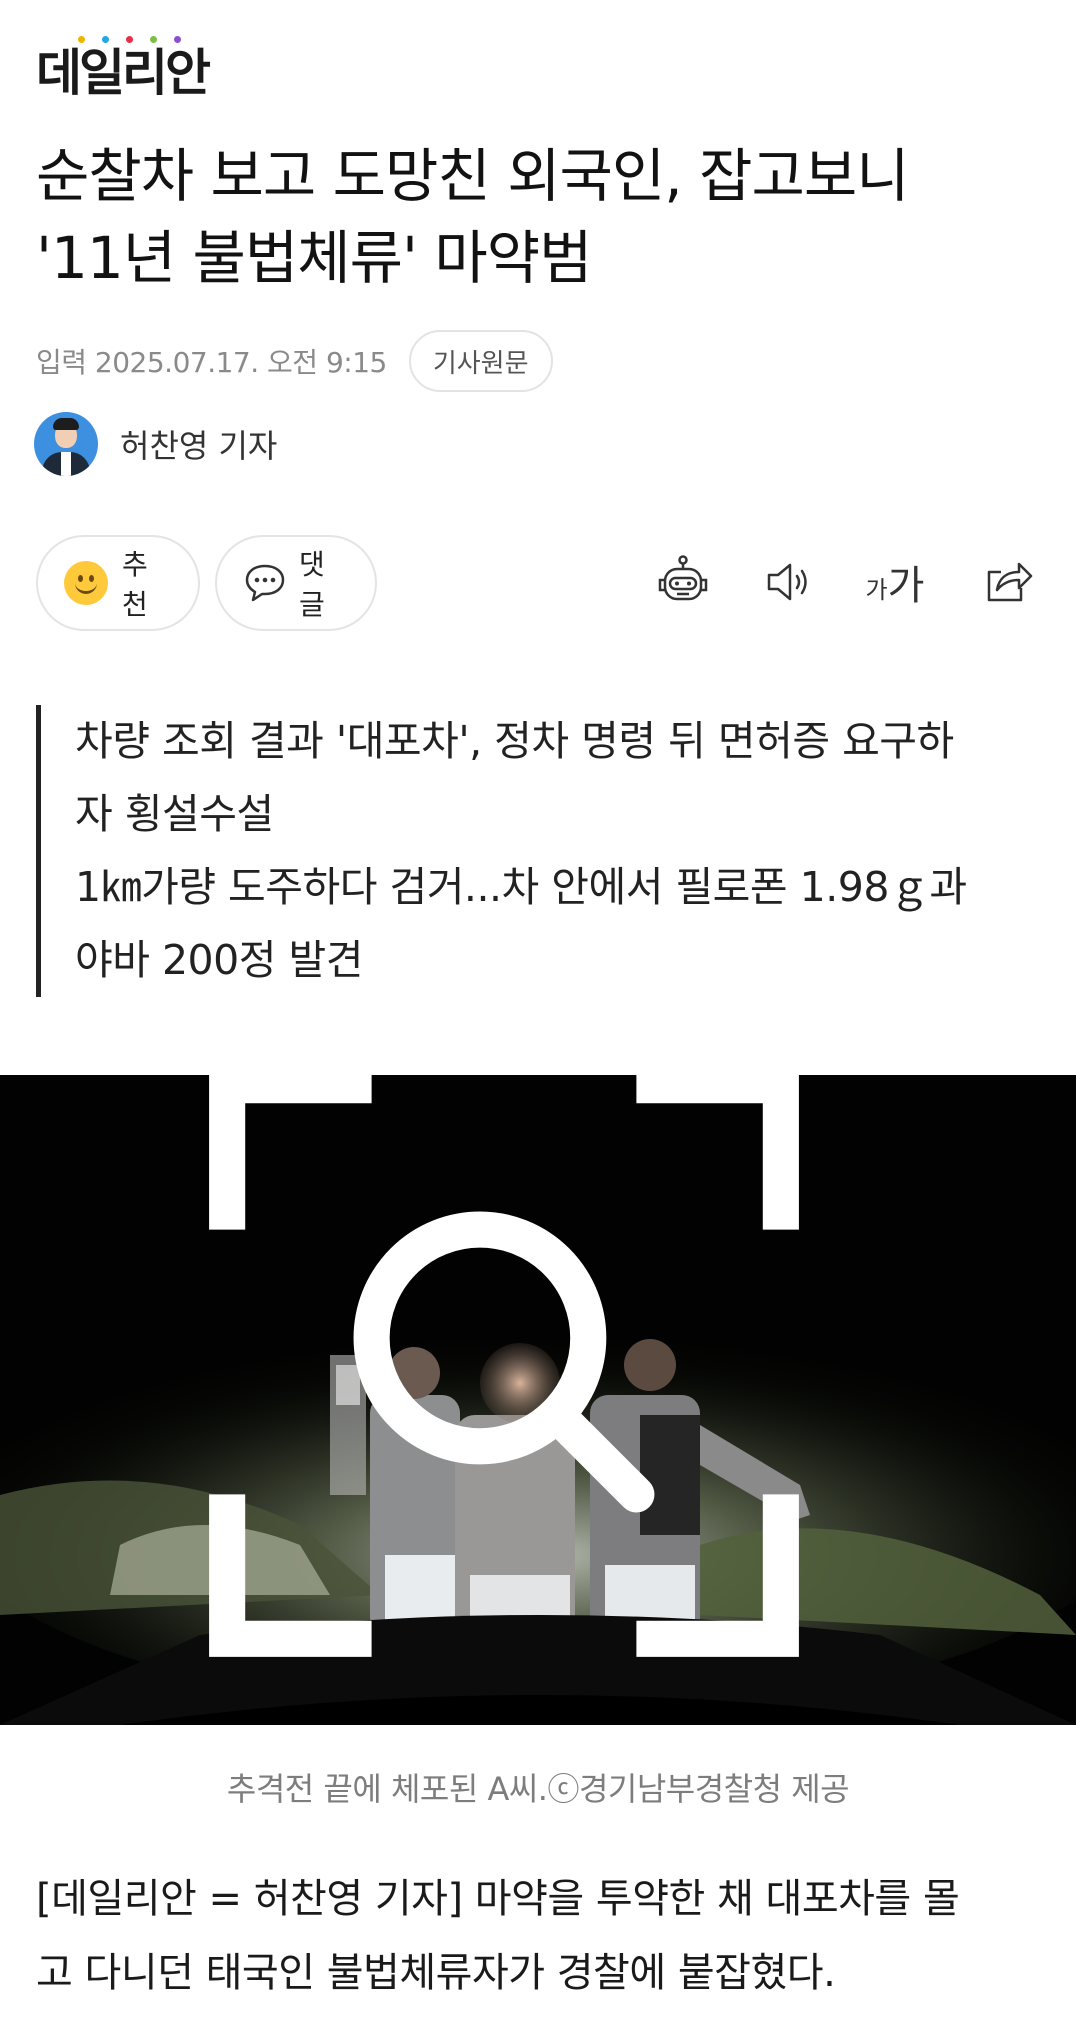 This screenshot has width=1076, height=2028. What do you see at coordinates (118, 583) in the screenshot?
I see `recommend-button: 추천` at bounding box center [118, 583].